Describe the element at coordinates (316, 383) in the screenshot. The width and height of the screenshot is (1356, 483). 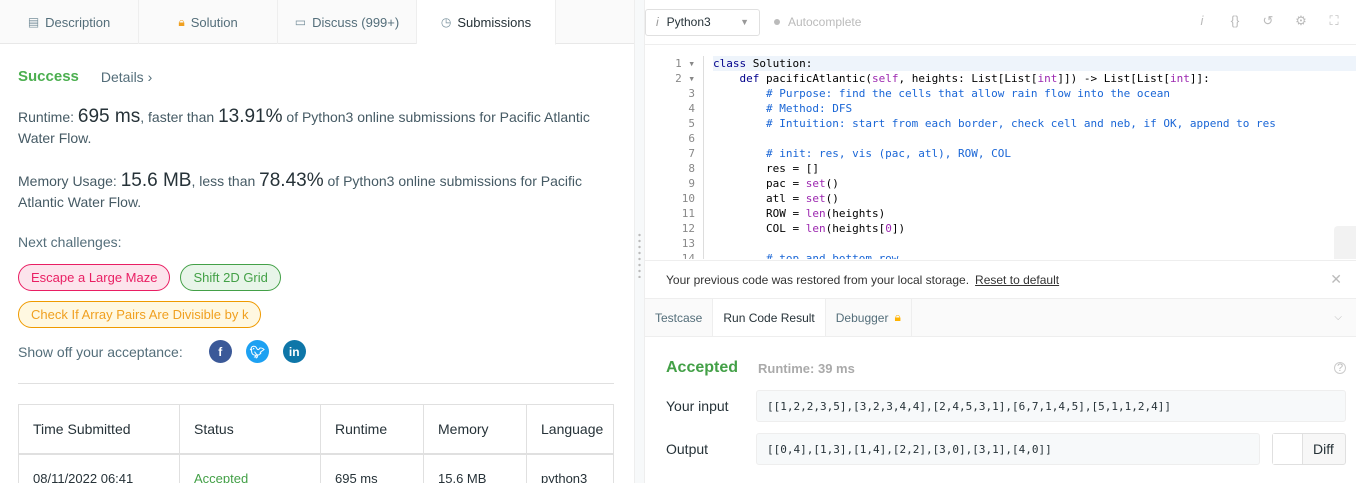
I see `divider` at that location.